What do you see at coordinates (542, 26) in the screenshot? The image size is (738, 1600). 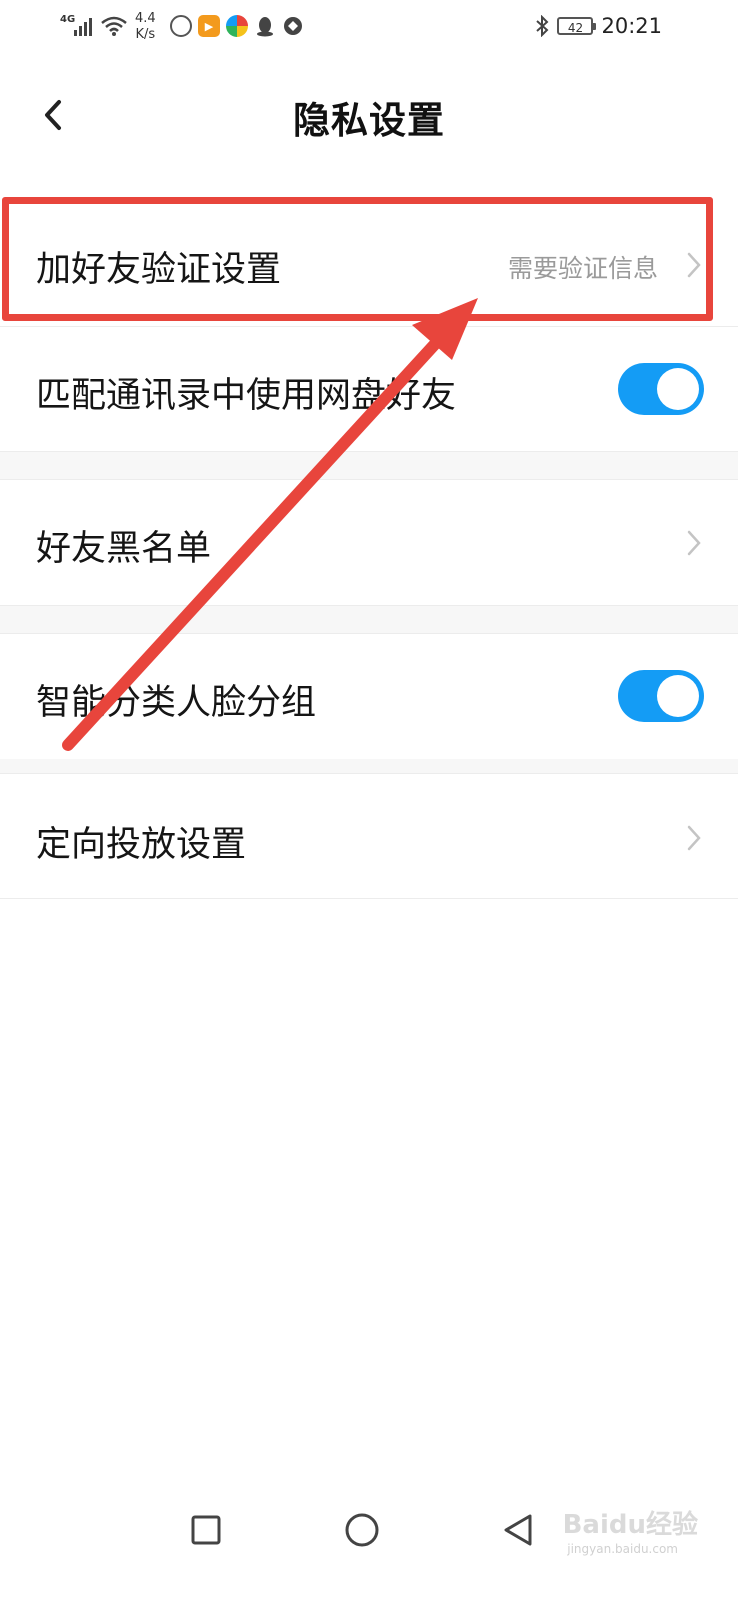 I see `bluetooth-icon` at bounding box center [542, 26].